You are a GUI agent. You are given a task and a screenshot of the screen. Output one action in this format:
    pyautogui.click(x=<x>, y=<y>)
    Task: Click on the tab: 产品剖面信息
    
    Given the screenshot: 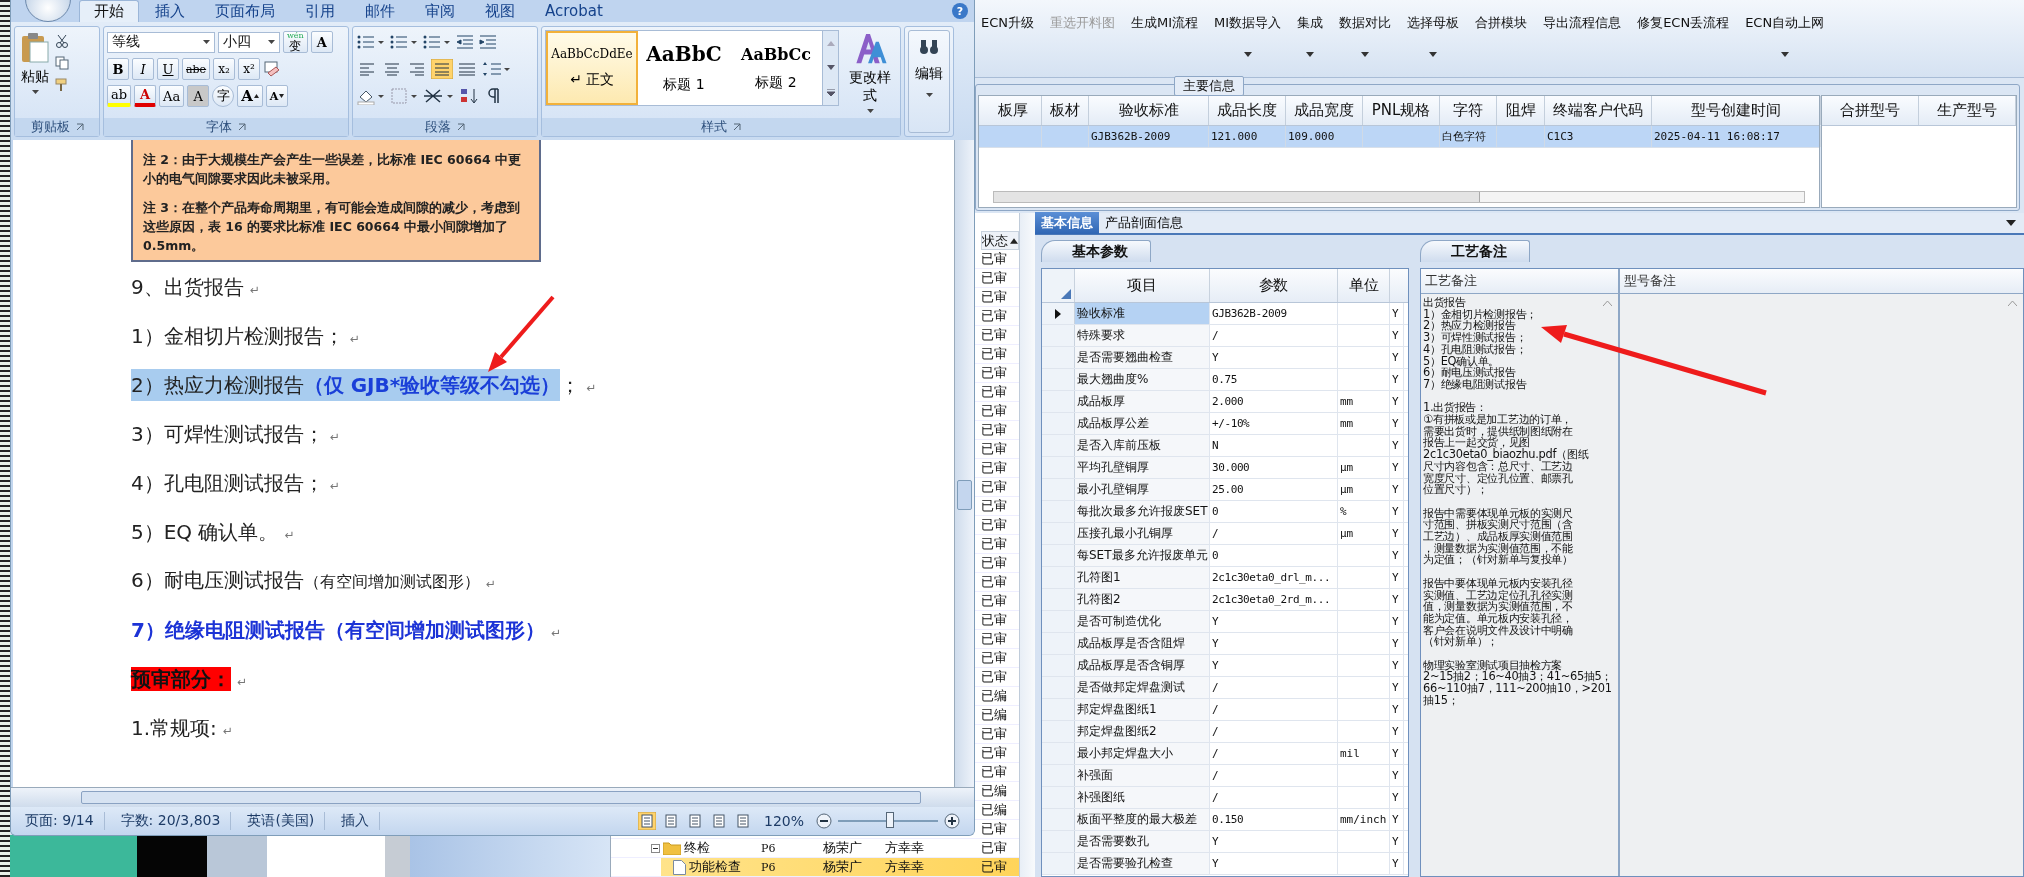 What is the action you would take?
    pyautogui.click(x=1144, y=223)
    